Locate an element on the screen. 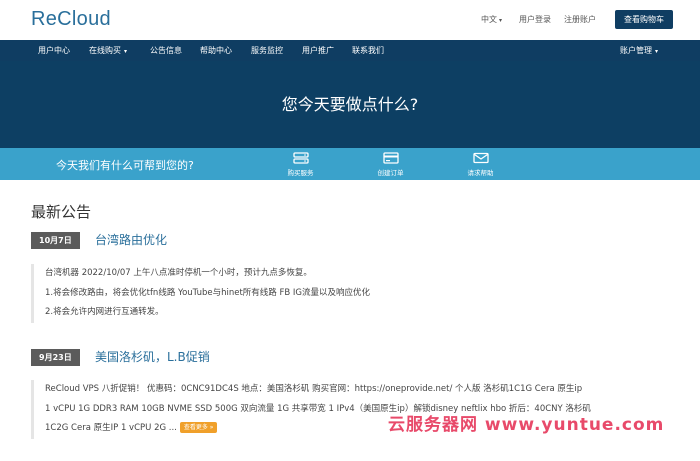 This screenshot has height=461, width=700. nav-item-contact: 联系我们 is located at coordinates (368, 50).